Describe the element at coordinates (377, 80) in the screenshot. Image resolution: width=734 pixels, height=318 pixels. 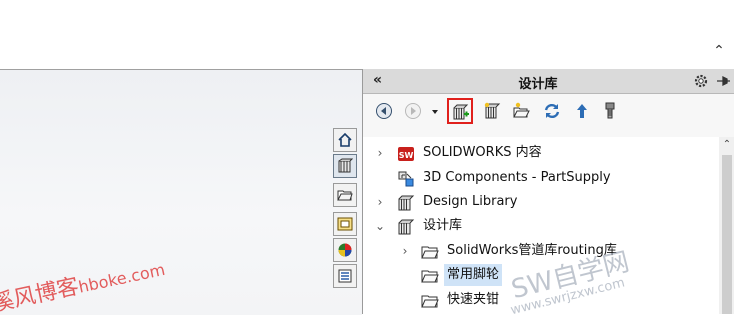
I see `collapse-panel-icon: «` at that location.